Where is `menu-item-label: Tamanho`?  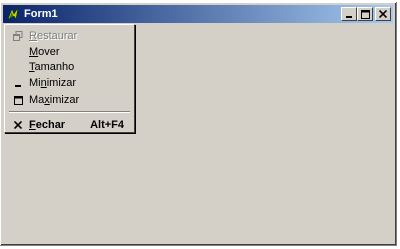 menu-item-label: Tamanho is located at coordinates (52, 67).